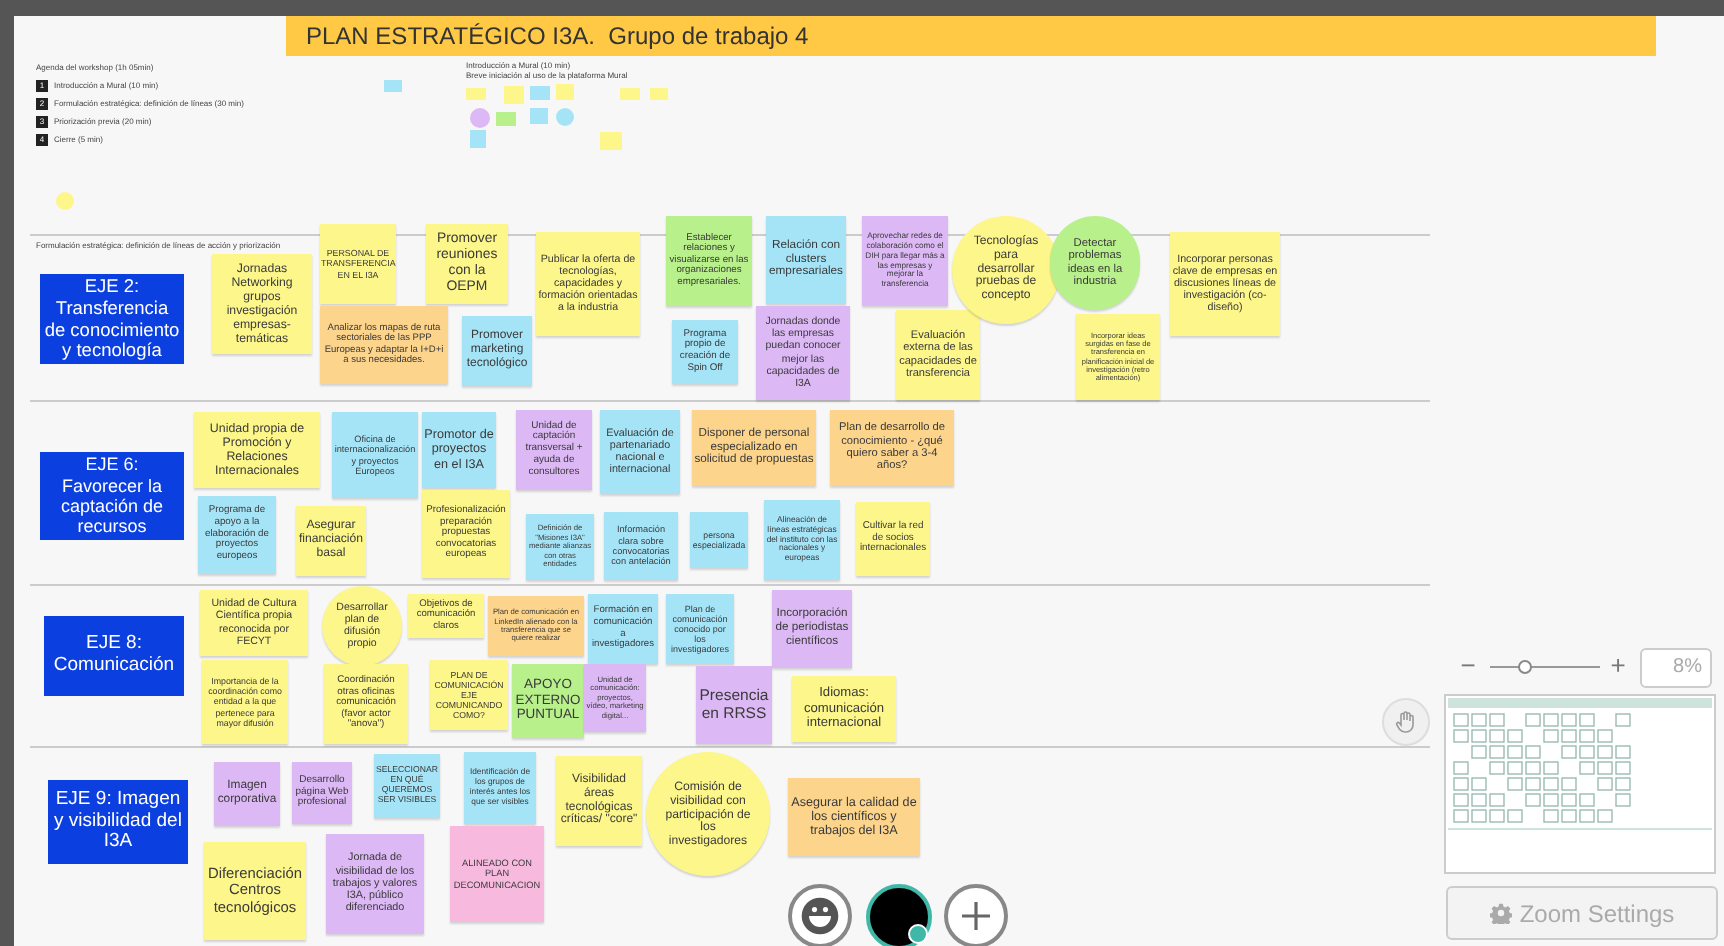  I want to click on reaction-button, so click(820, 915).